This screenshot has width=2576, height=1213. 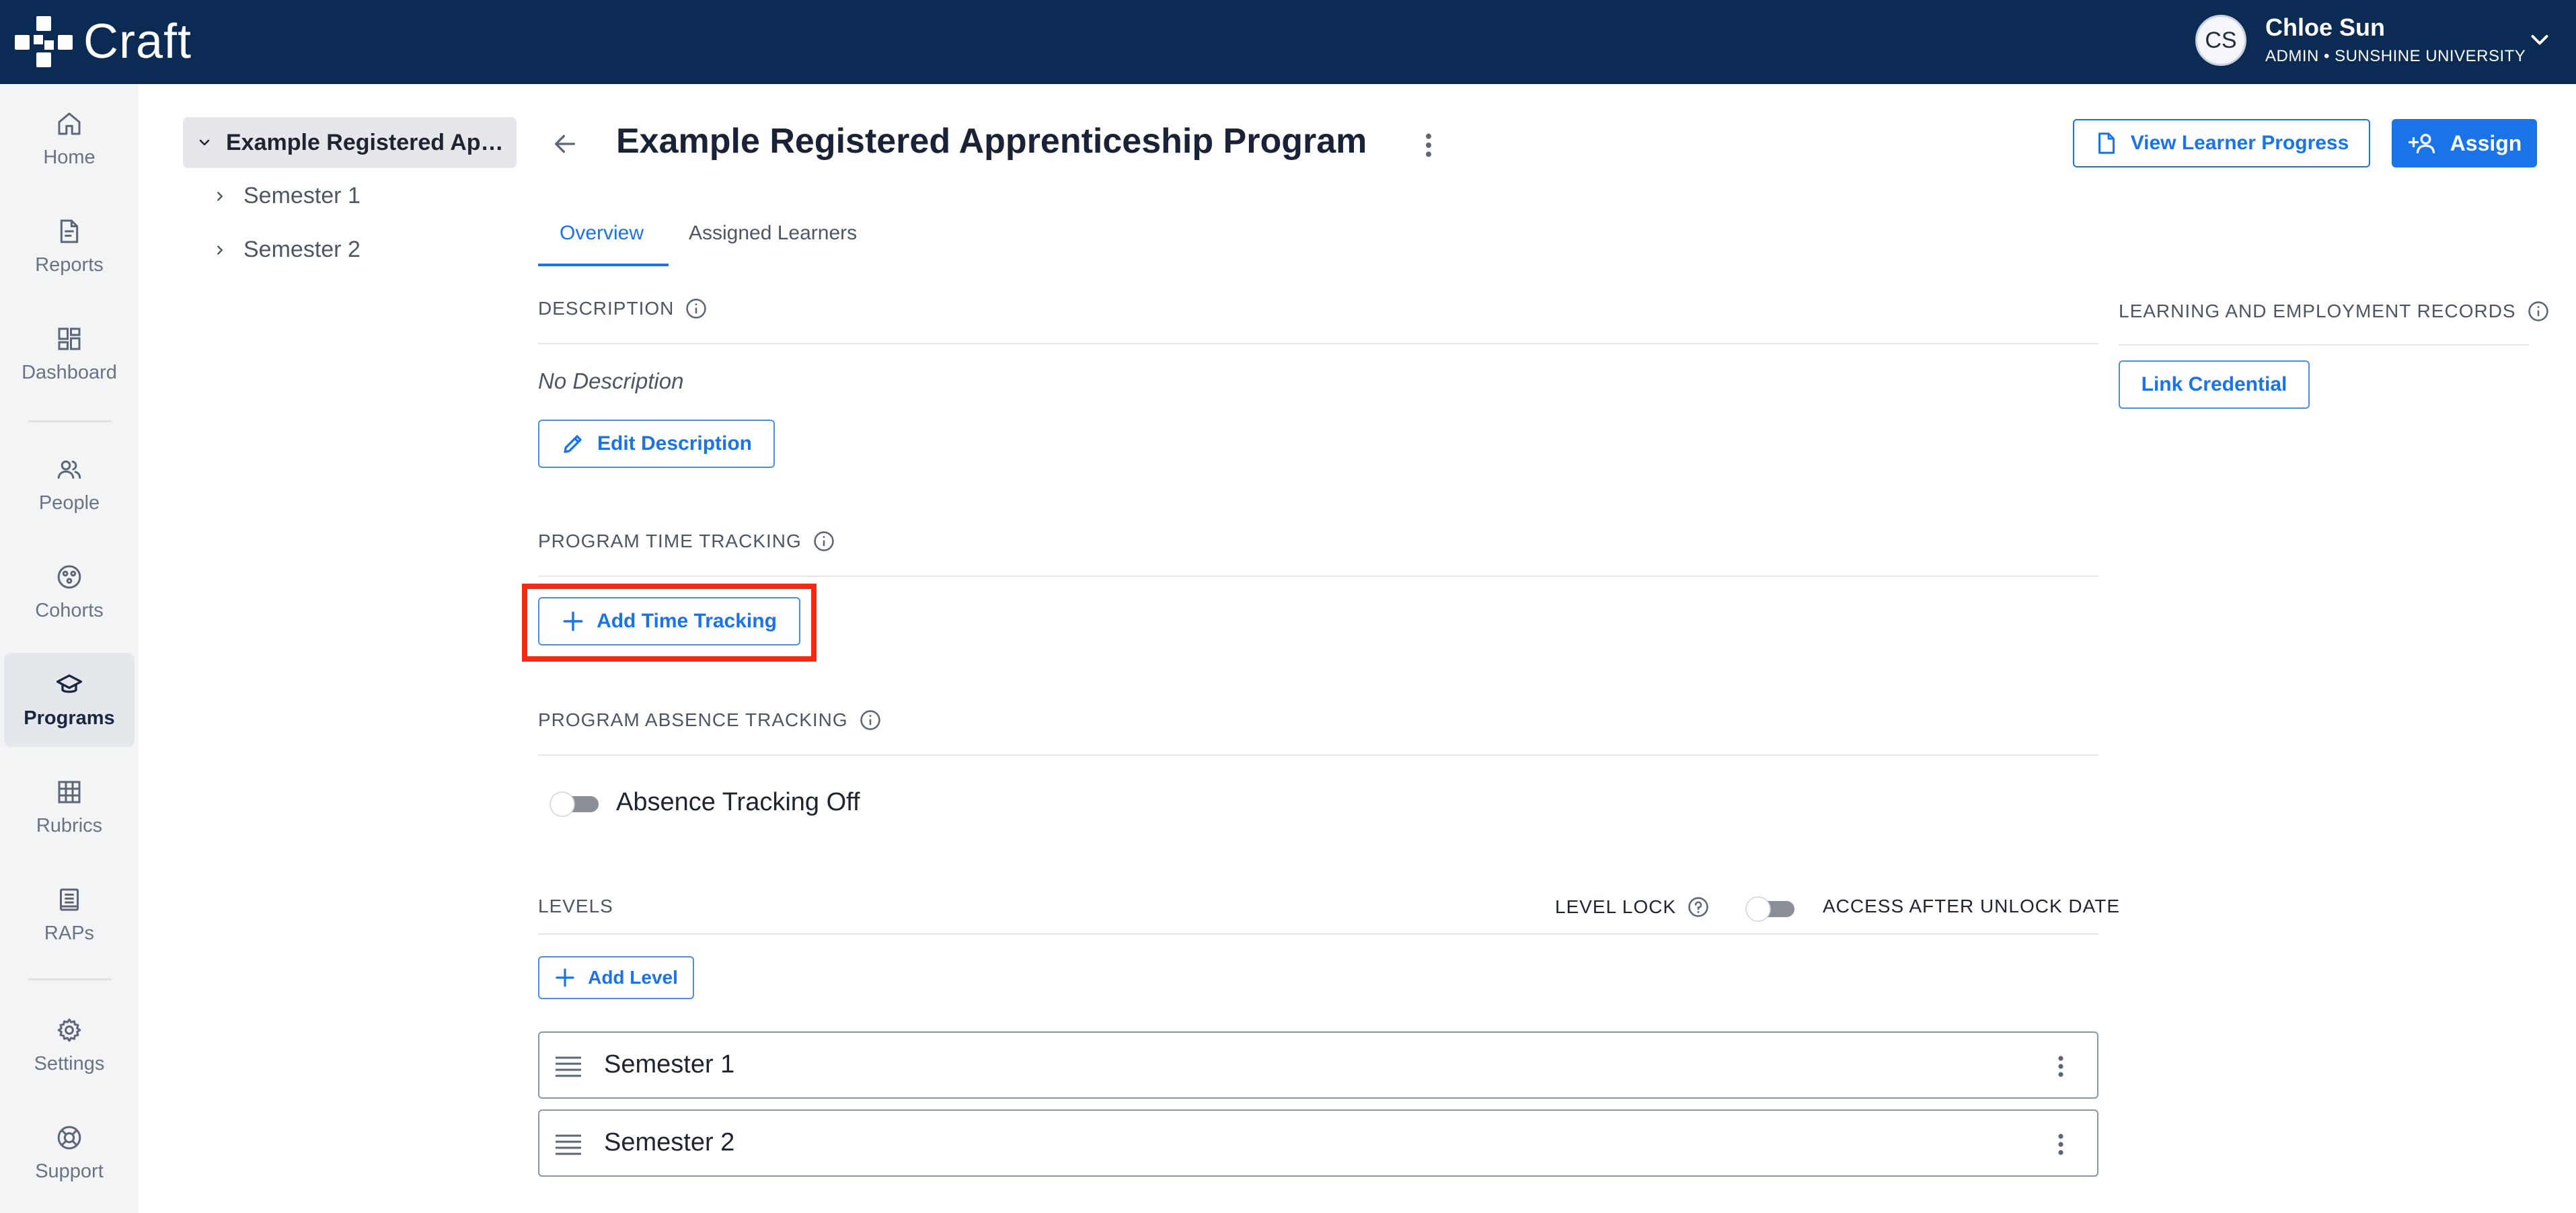 I want to click on absence-tracking-heading-text: PROGRAM ABSENCE TRACKING, so click(x=693, y=719).